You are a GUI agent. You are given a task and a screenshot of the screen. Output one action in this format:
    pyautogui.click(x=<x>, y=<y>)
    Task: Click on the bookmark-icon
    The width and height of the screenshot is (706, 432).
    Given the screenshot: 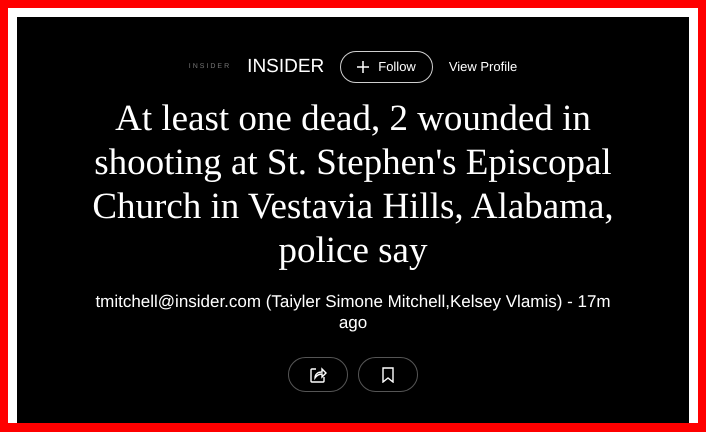 What is the action you would take?
    pyautogui.click(x=388, y=374)
    